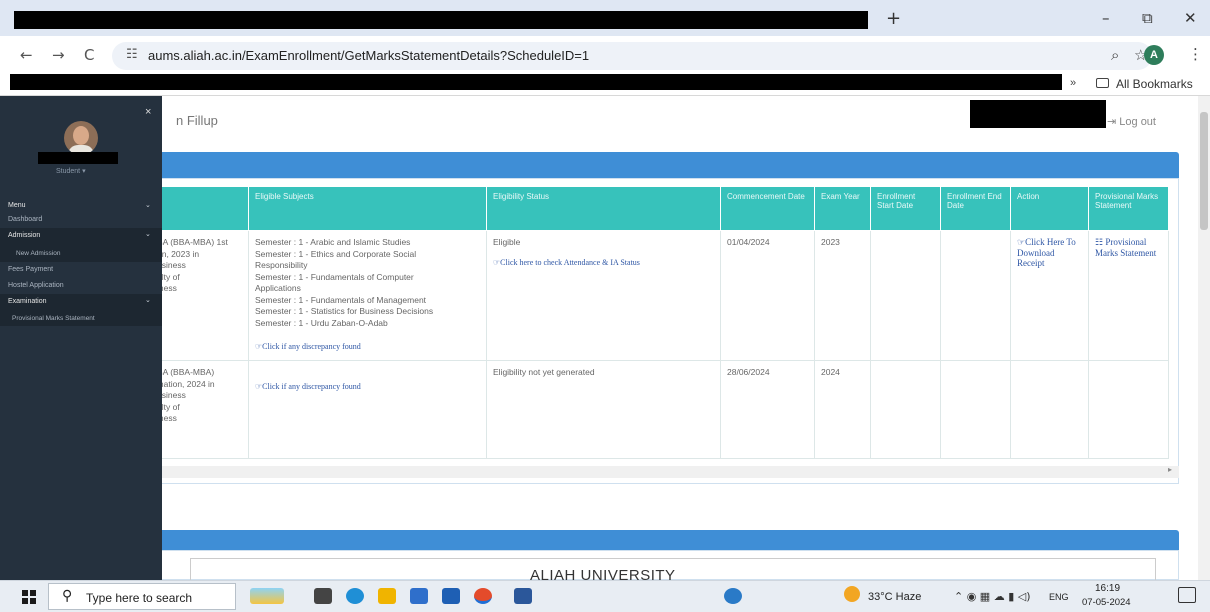 The width and height of the screenshot is (1210, 612). Describe the element at coordinates (905, 295) in the screenshot. I see `enroll-start-cell` at that location.